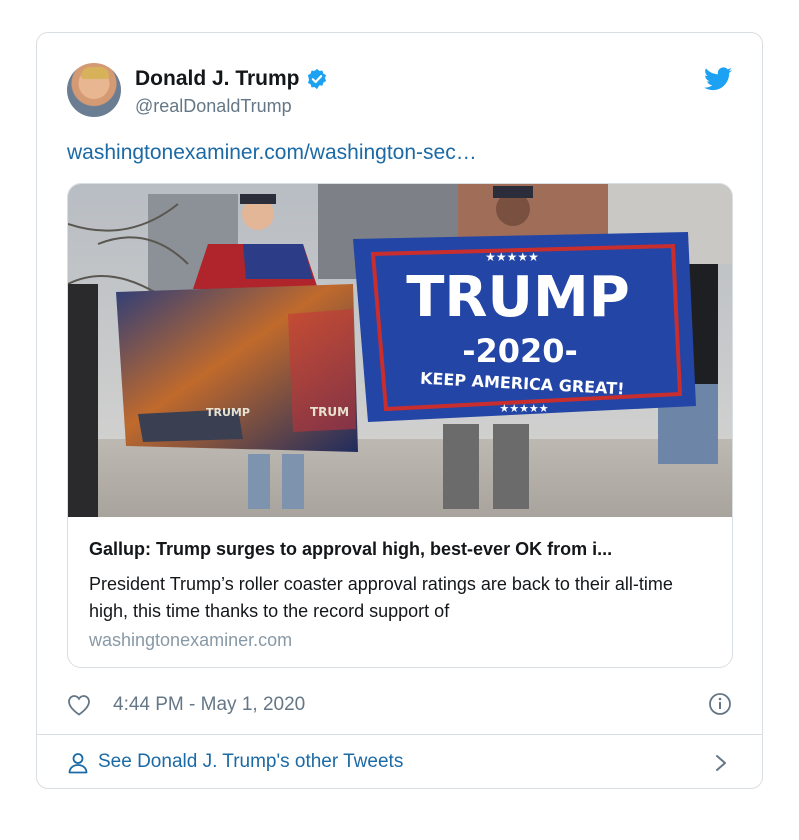  Describe the element at coordinates (209, 705) in the screenshot. I see `tweet-timestamp: 4:44 PM - May 1, 2020` at that location.